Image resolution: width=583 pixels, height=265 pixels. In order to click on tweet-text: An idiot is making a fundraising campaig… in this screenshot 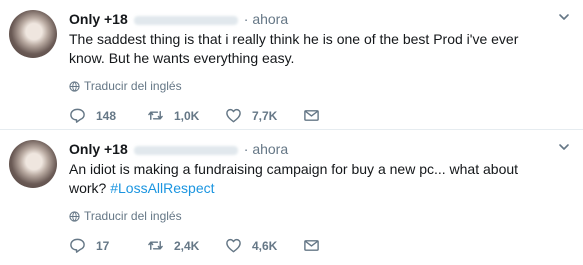, I will do `click(304, 179)`.